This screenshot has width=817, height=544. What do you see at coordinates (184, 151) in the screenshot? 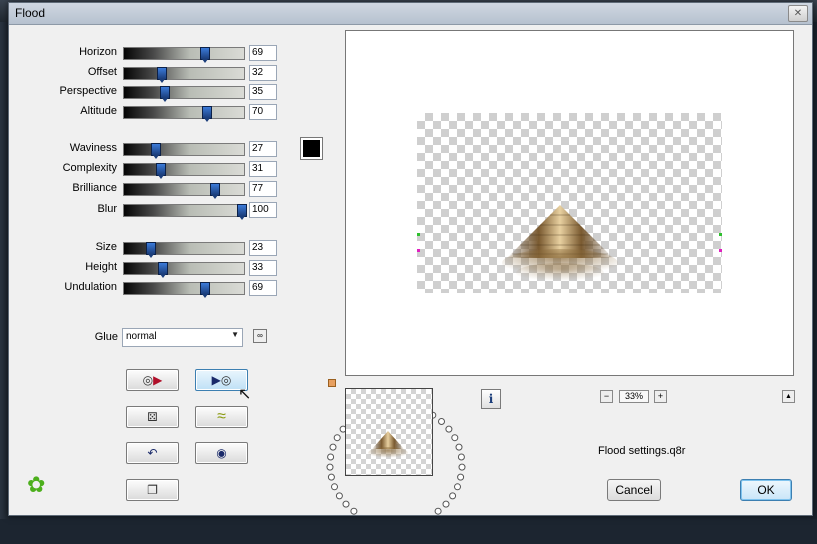
I see `waviness-slider` at bounding box center [184, 151].